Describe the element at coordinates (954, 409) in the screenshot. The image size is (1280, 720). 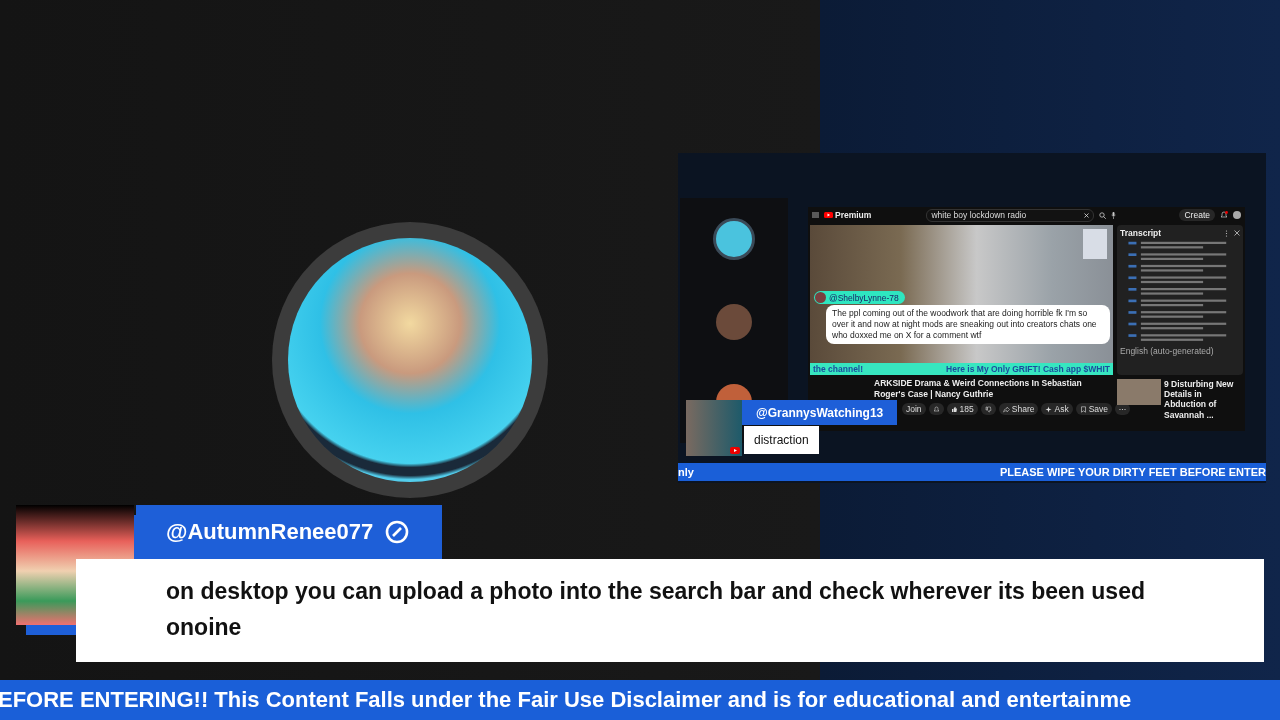
I see `thumbs-up-icon` at that location.